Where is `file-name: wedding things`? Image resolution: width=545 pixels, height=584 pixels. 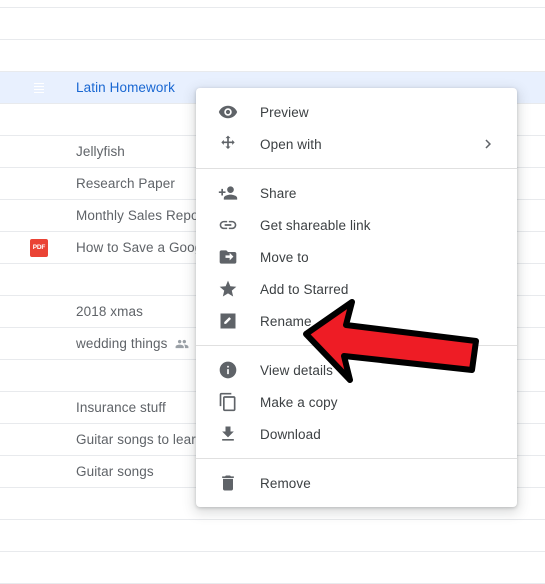
file-name: wedding things is located at coordinates (122, 343).